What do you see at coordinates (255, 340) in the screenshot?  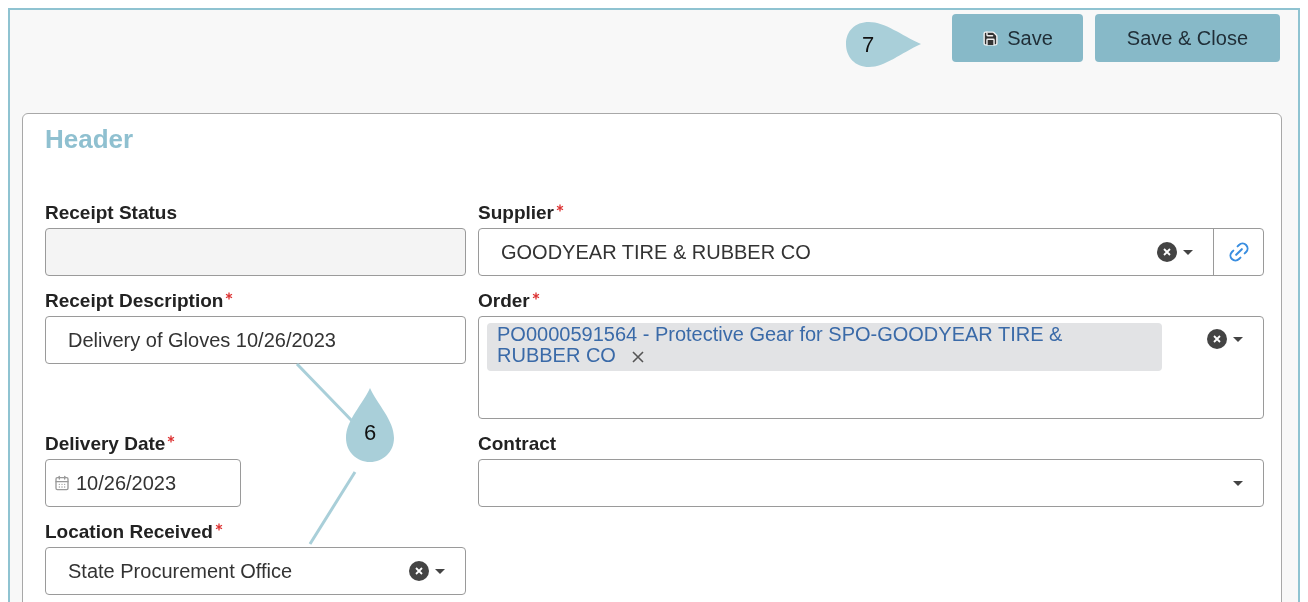 I see `text-field: Delivery of Gloves 10/26/2023` at bounding box center [255, 340].